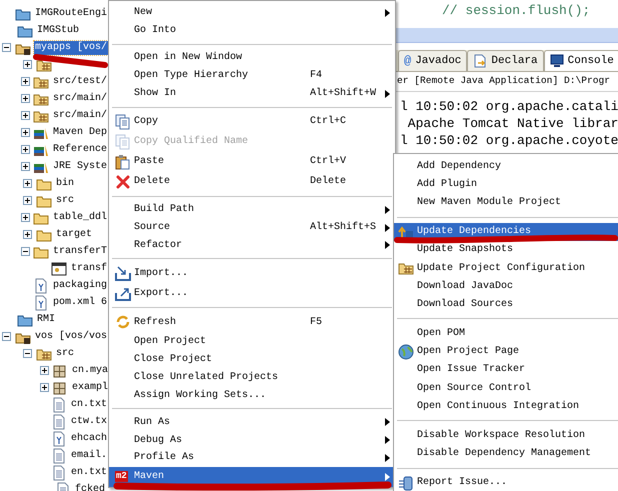 The image size is (618, 491). What do you see at coordinates (71, 13) in the screenshot?
I see `tree-item: IMGRouteEngi` at bounding box center [71, 13].